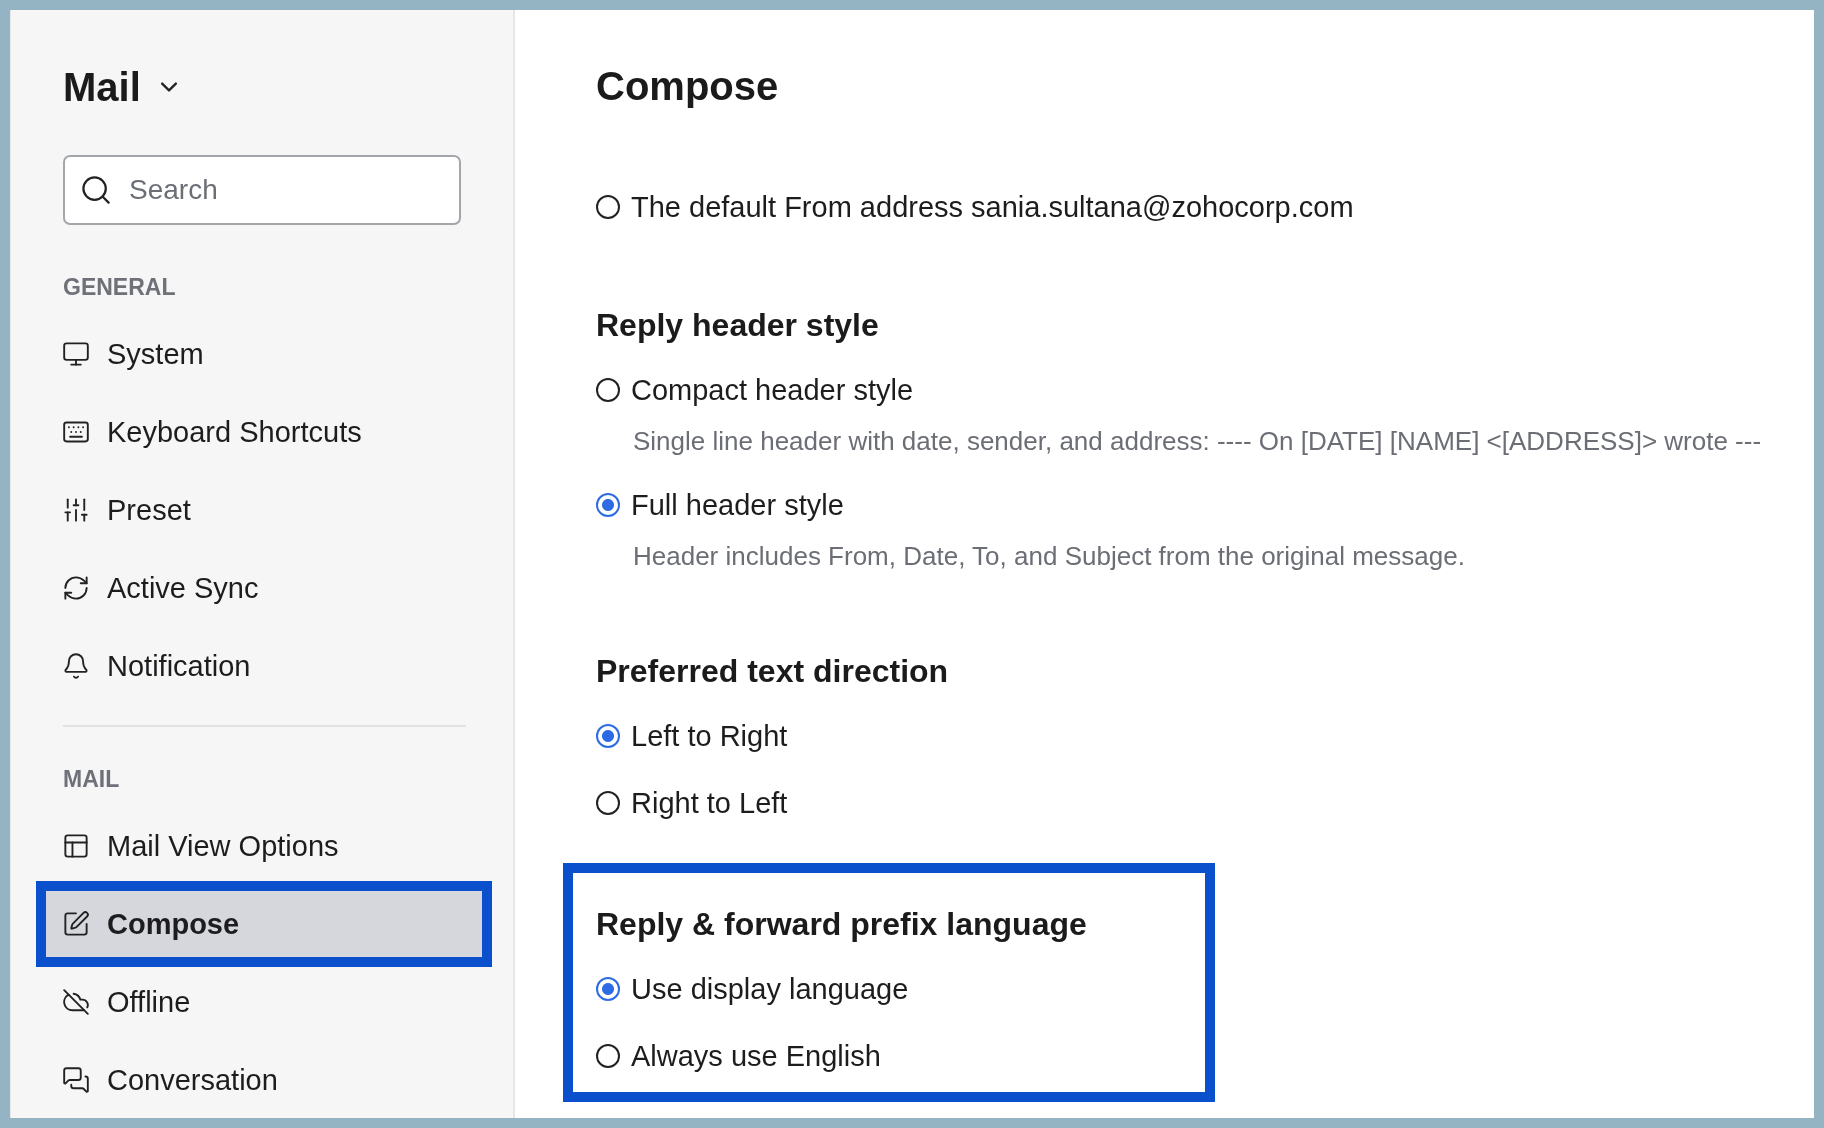 Image resolution: width=1824 pixels, height=1128 pixels. What do you see at coordinates (756, 1056) in the screenshot?
I see `option-label: Always use English` at bounding box center [756, 1056].